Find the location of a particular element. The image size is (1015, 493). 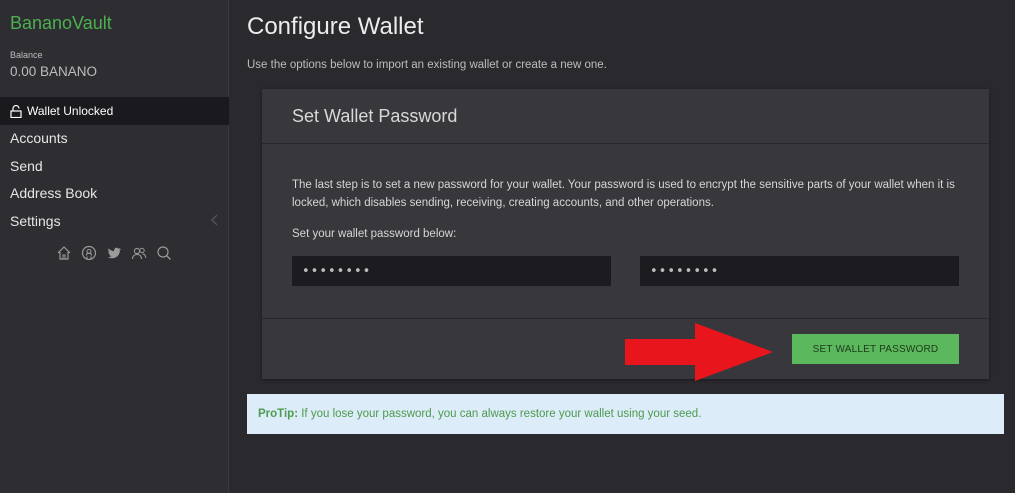

wallet-lock-status: Wallet Unlocked is located at coordinates (114, 111).